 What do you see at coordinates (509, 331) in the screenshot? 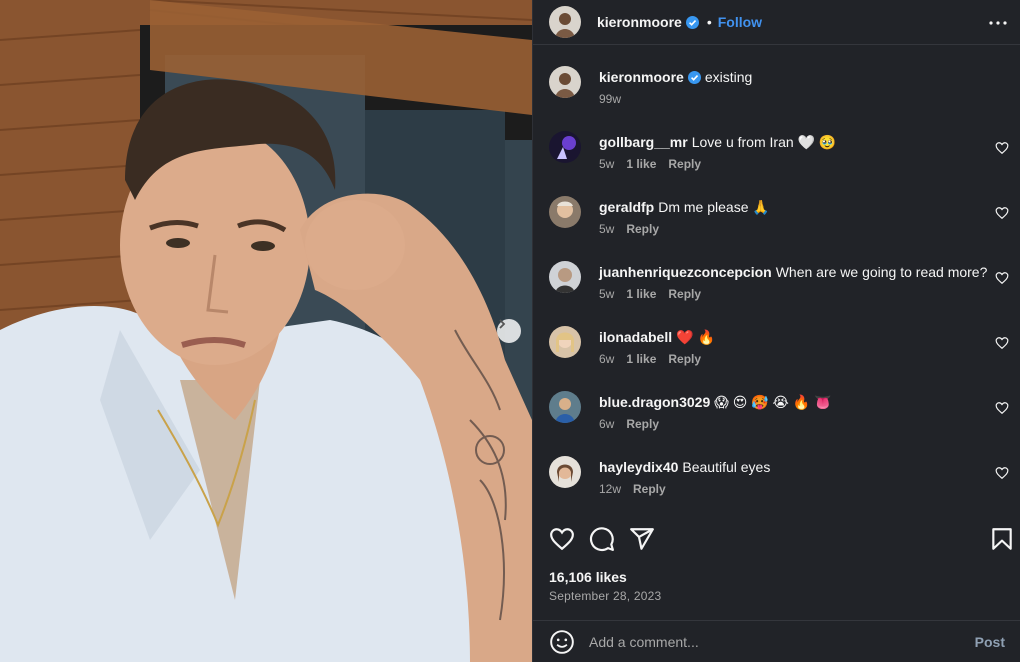
I see `next-photo-button` at bounding box center [509, 331].